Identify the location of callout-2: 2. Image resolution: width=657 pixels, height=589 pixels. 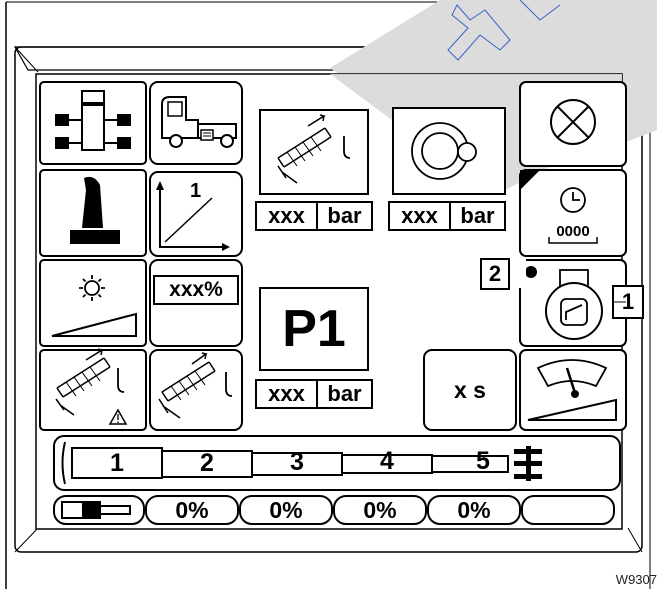
(495, 273).